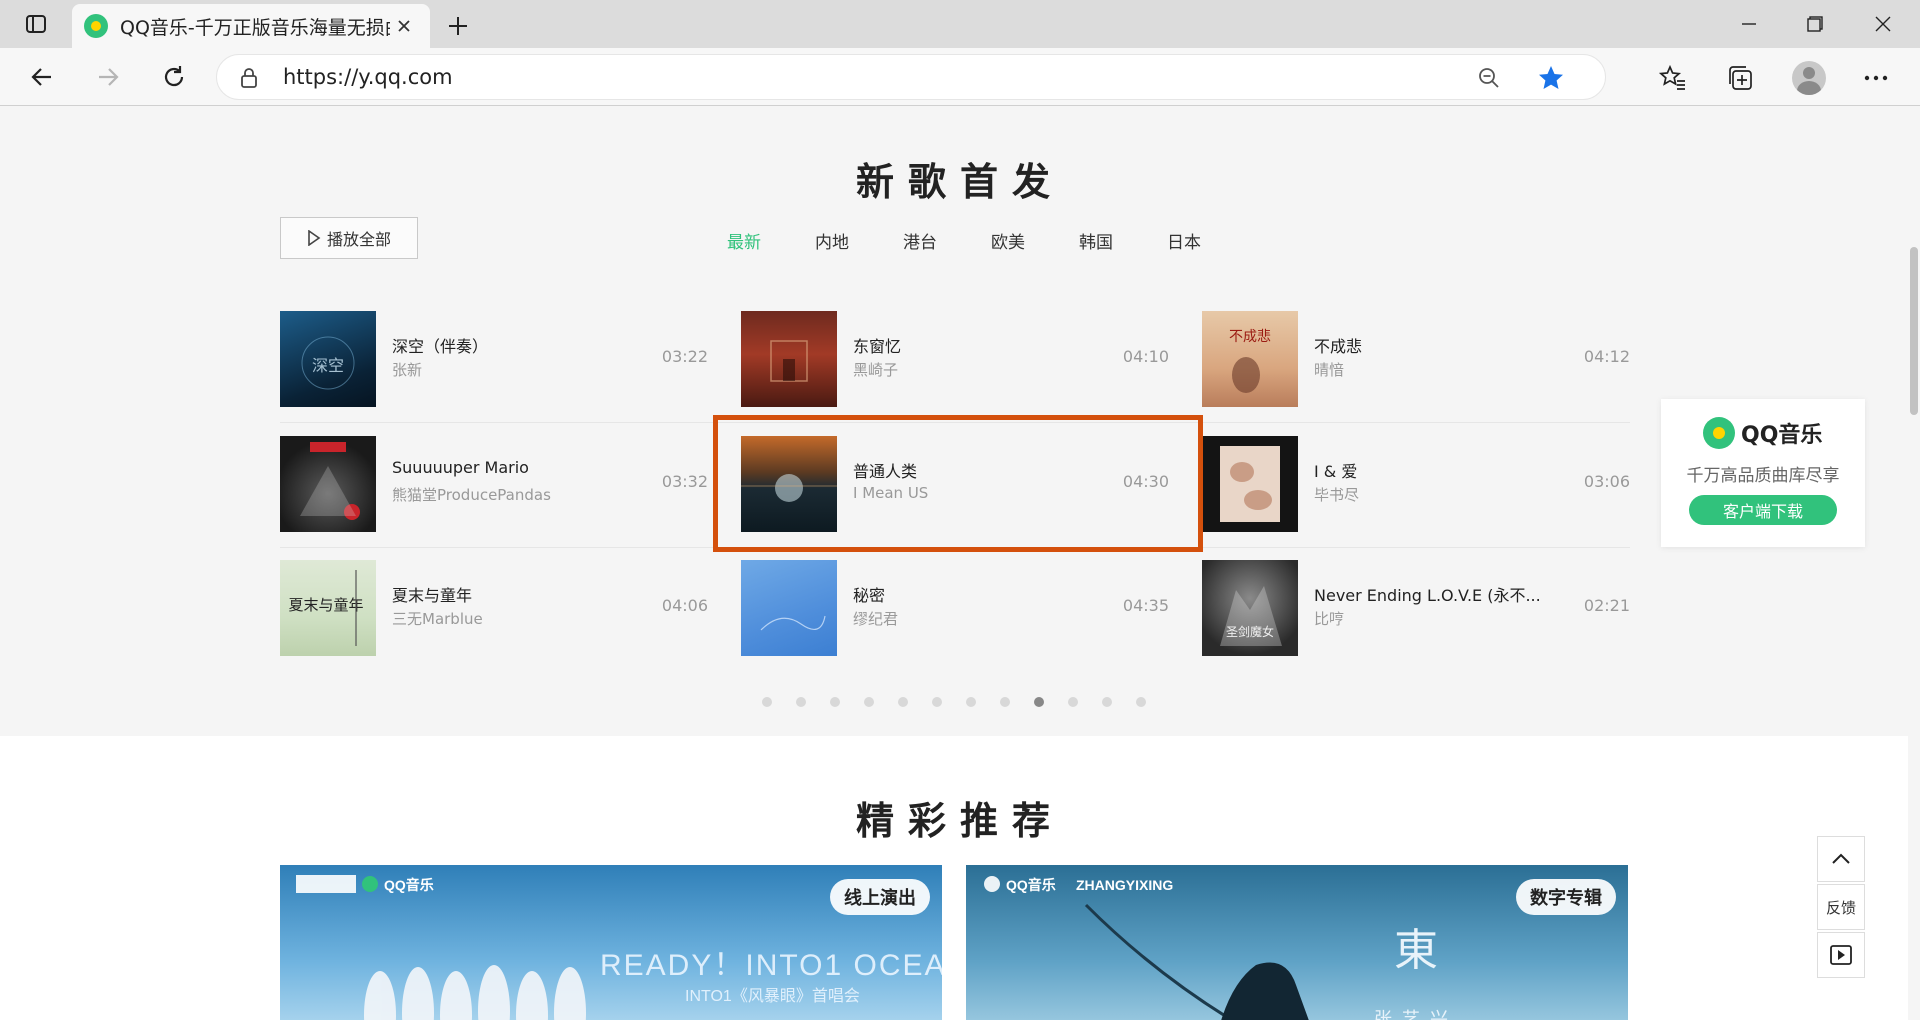  What do you see at coordinates (251, 26) in the screenshot?
I see `browser-tab-active: QQ音乐-千万正版音乐海量无损曲` at bounding box center [251, 26].